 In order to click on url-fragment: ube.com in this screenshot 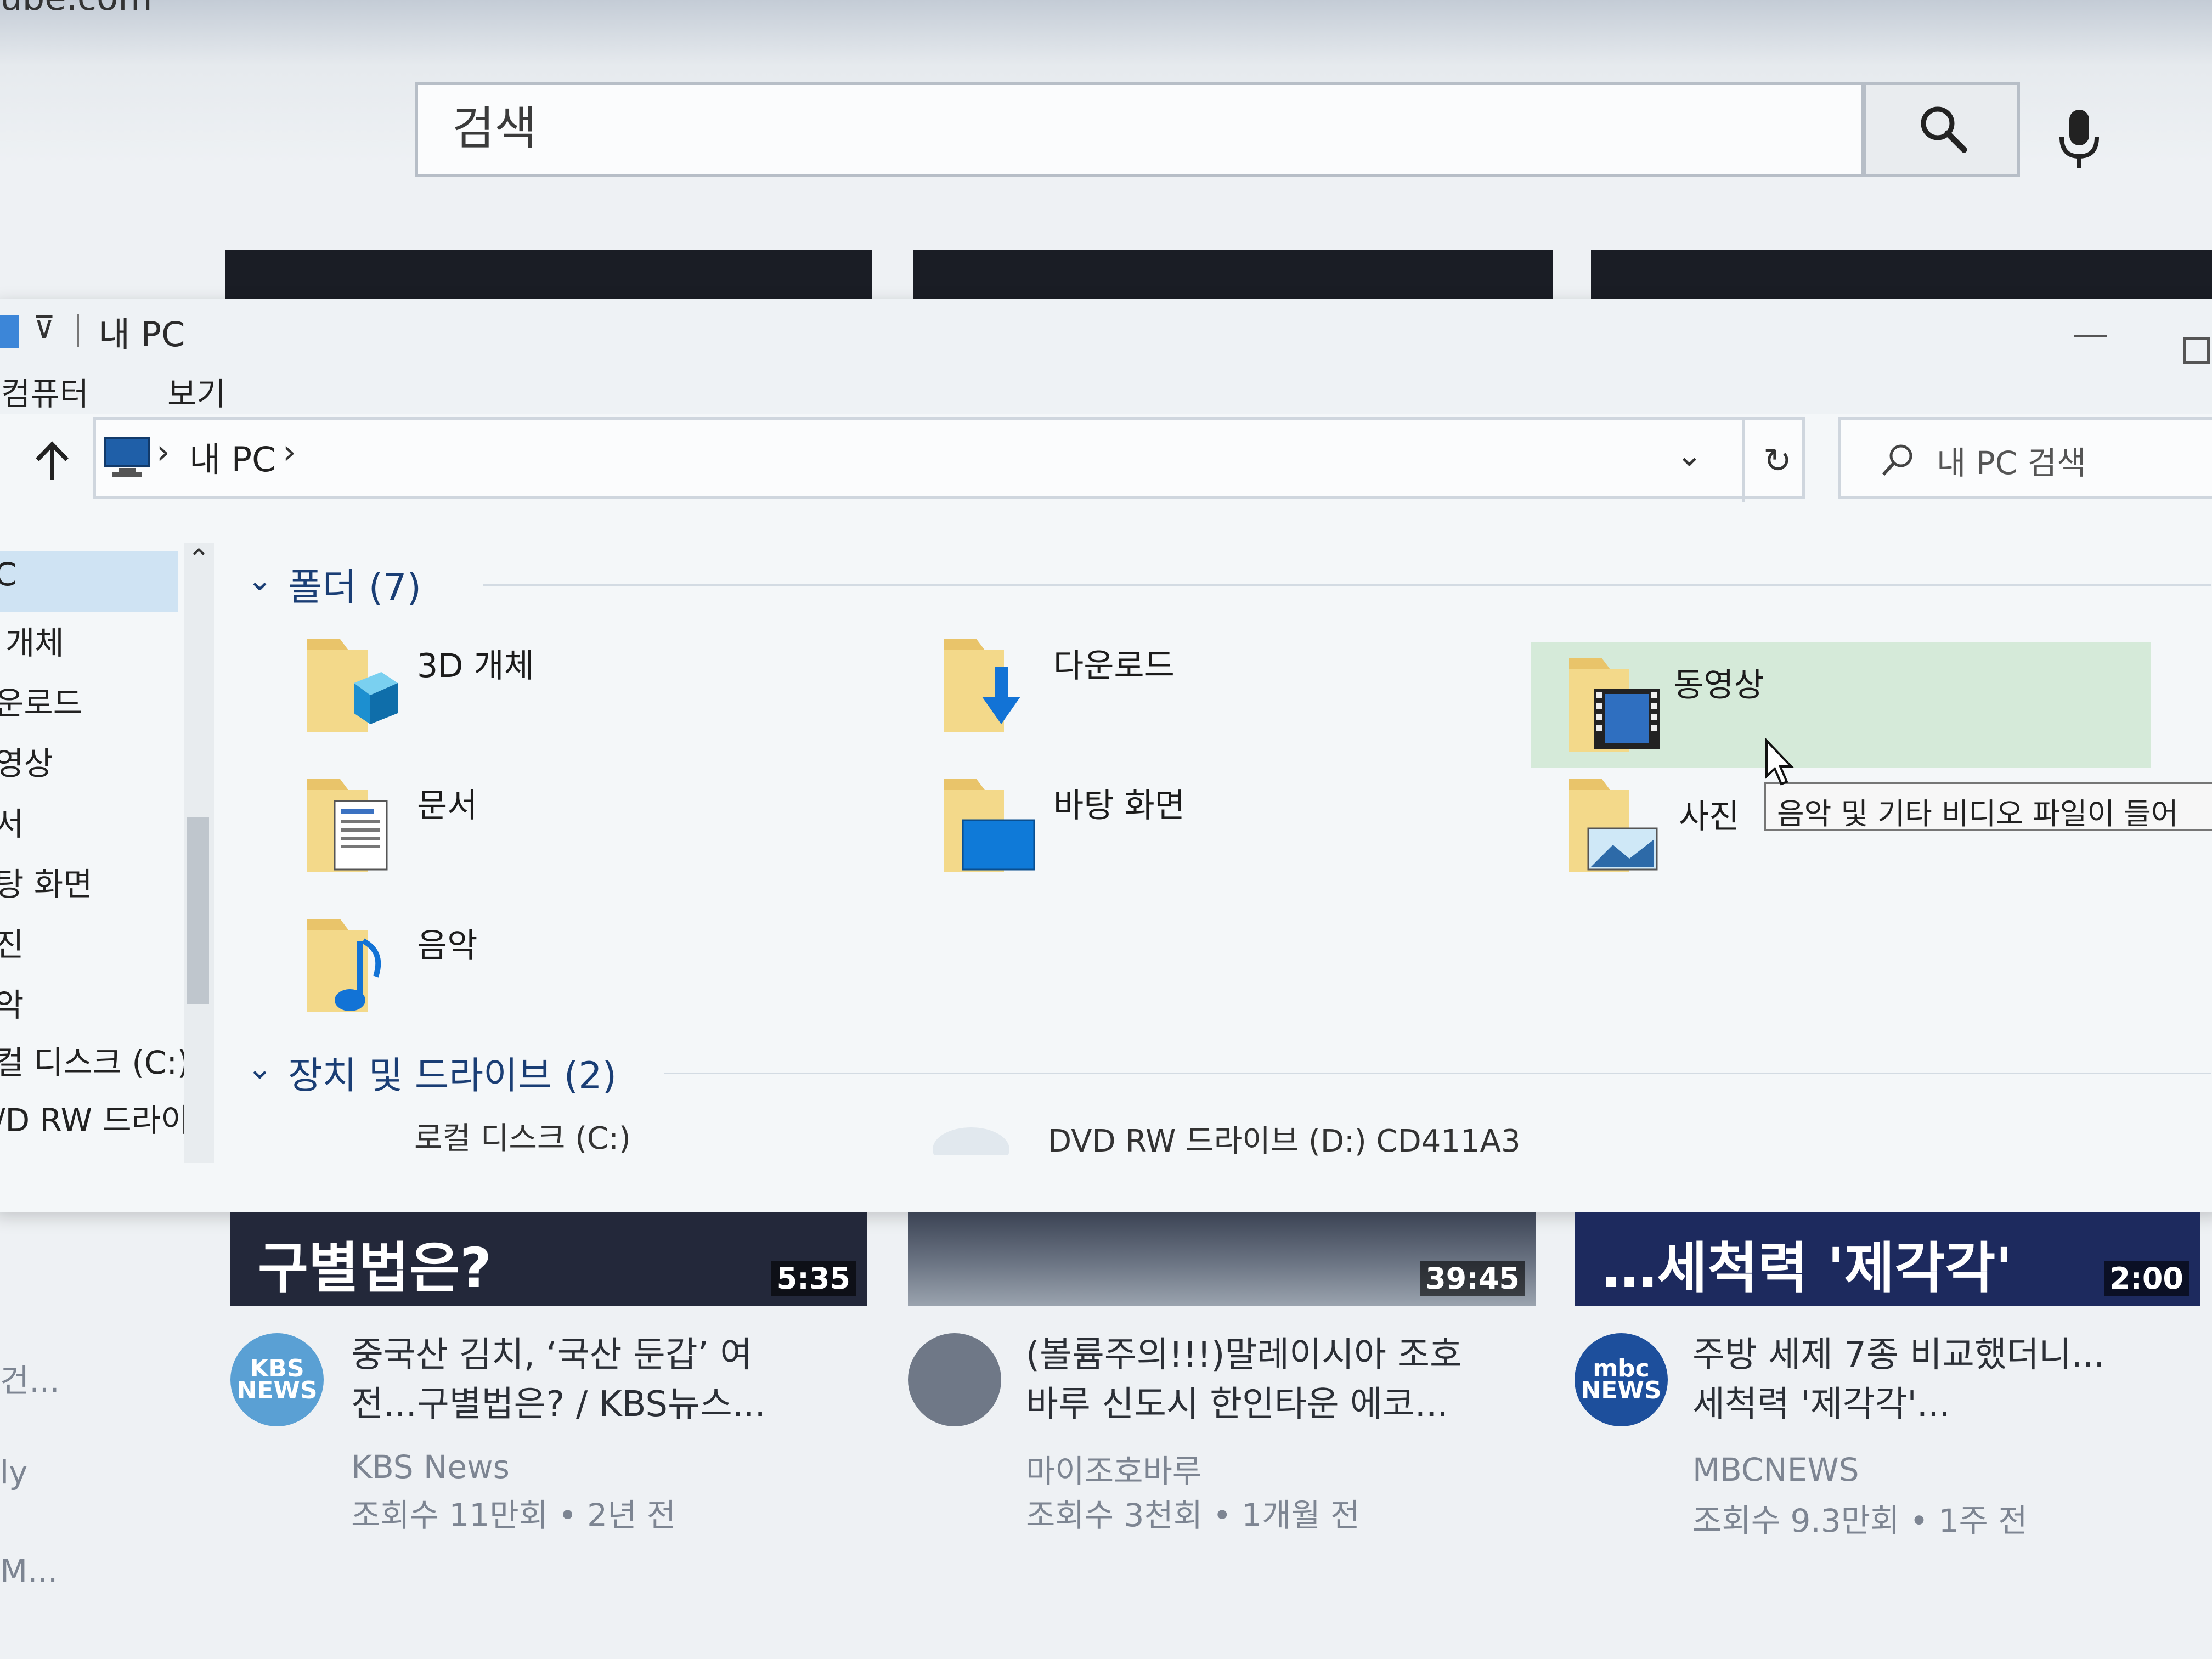, I will do `click(76, 9)`.